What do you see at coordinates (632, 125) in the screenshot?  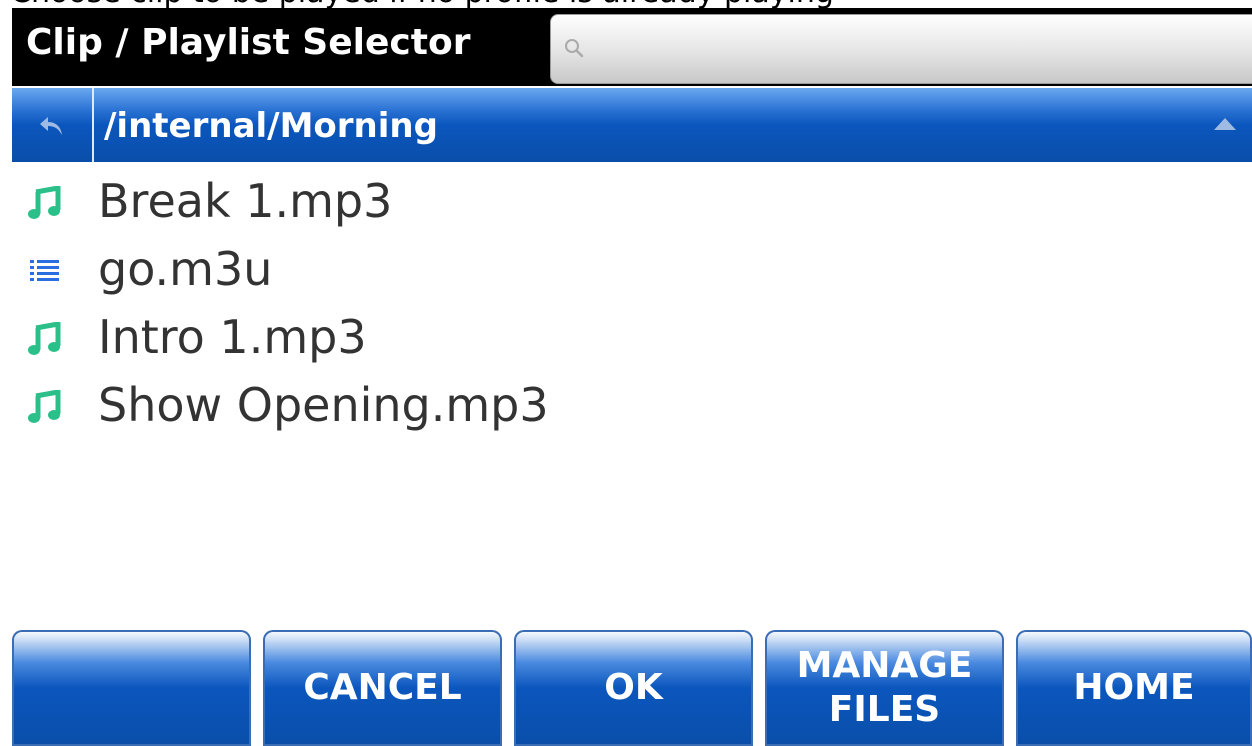 I see `path-bar: /internal/Morning` at bounding box center [632, 125].